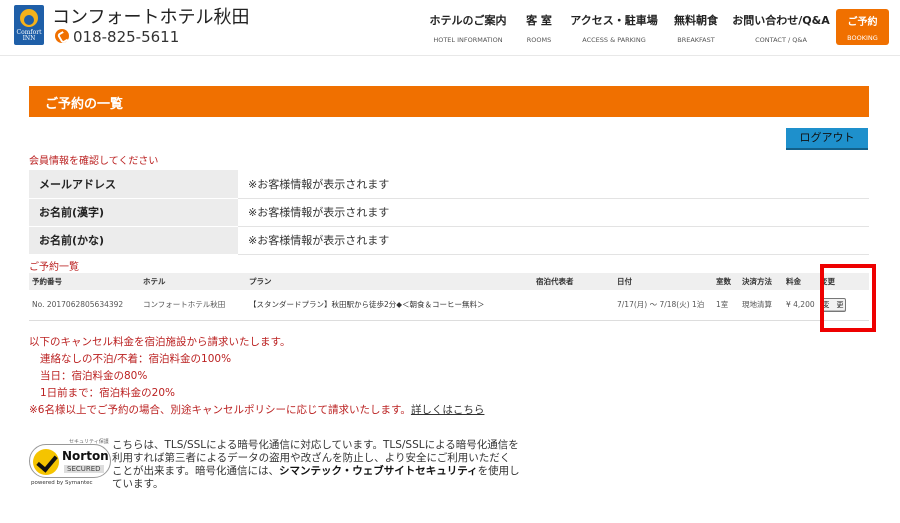 The width and height of the screenshot is (900, 523). Describe the element at coordinates (126, 37) in the screenshot. I see `phone-number: 018-825-5611` at that location.